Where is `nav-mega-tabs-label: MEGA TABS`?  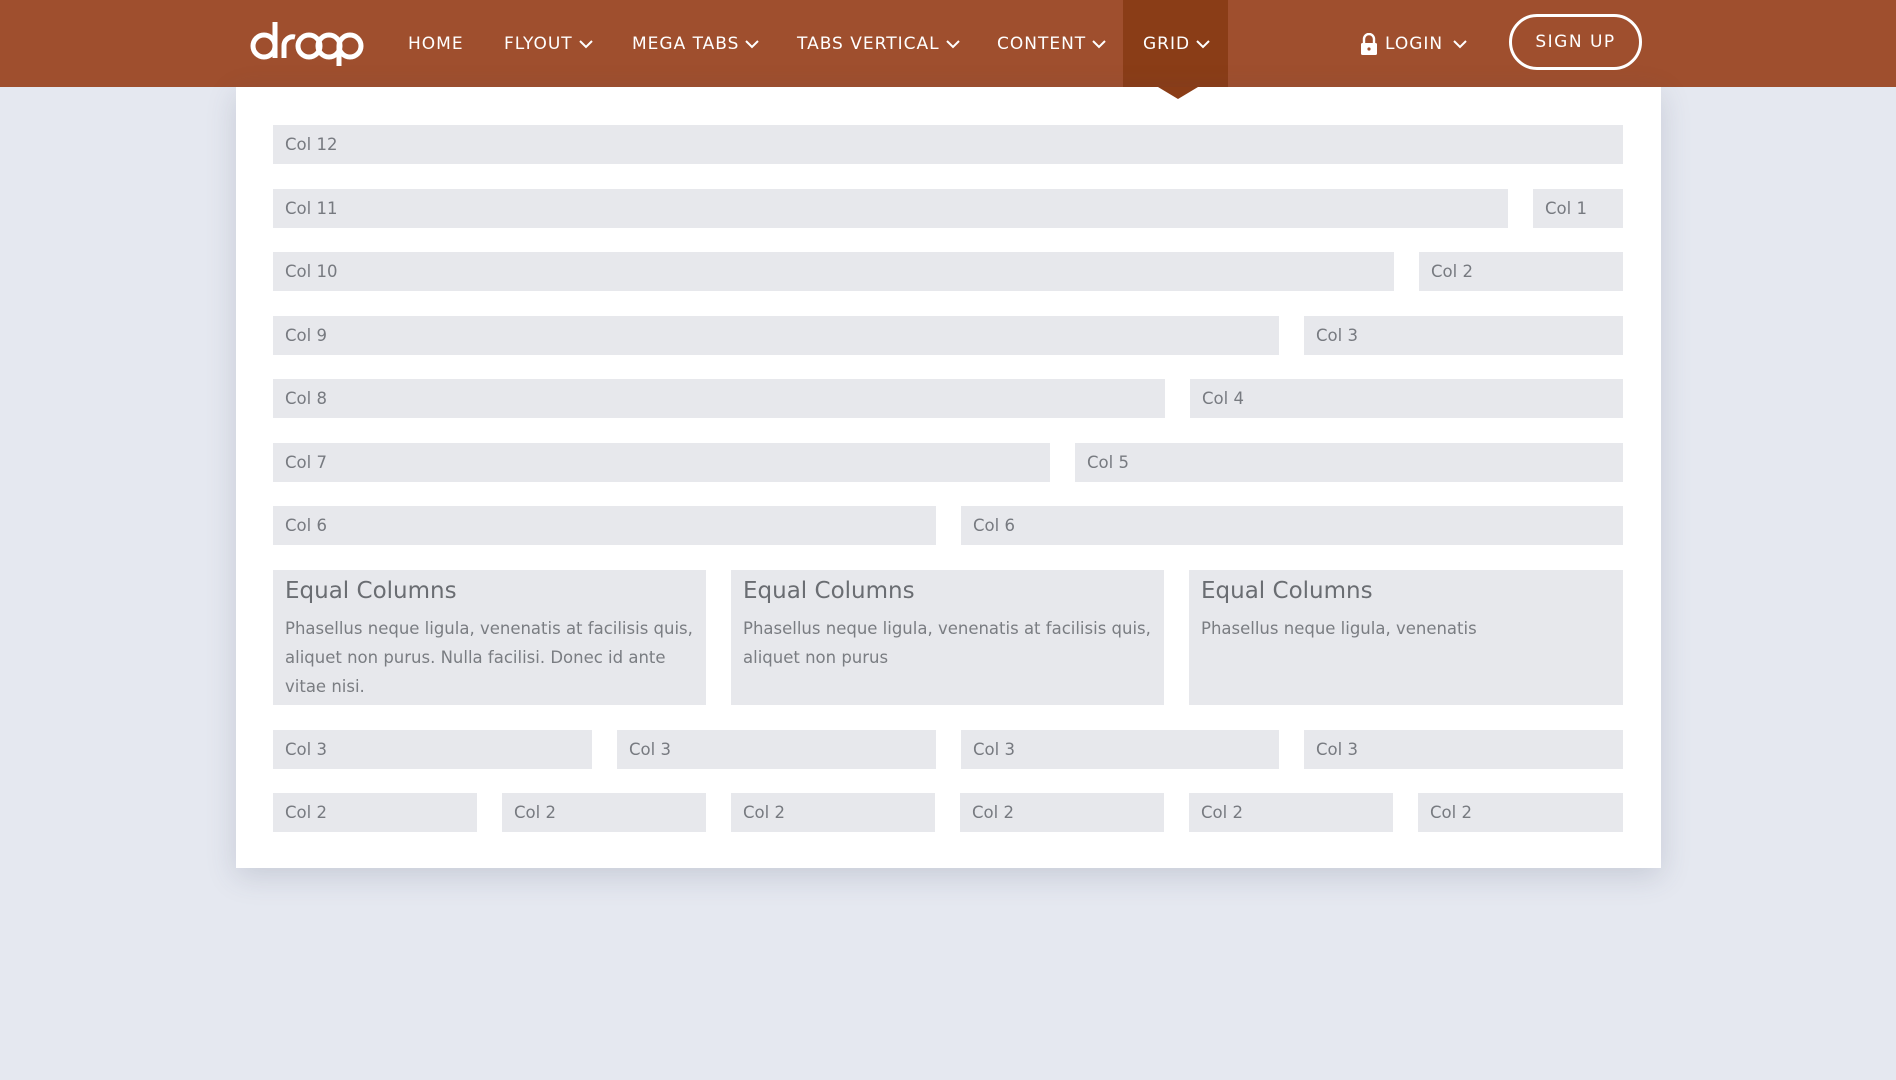 nav-mega-tabs-label: MEGA TABS is located at coordinates (686, 43).